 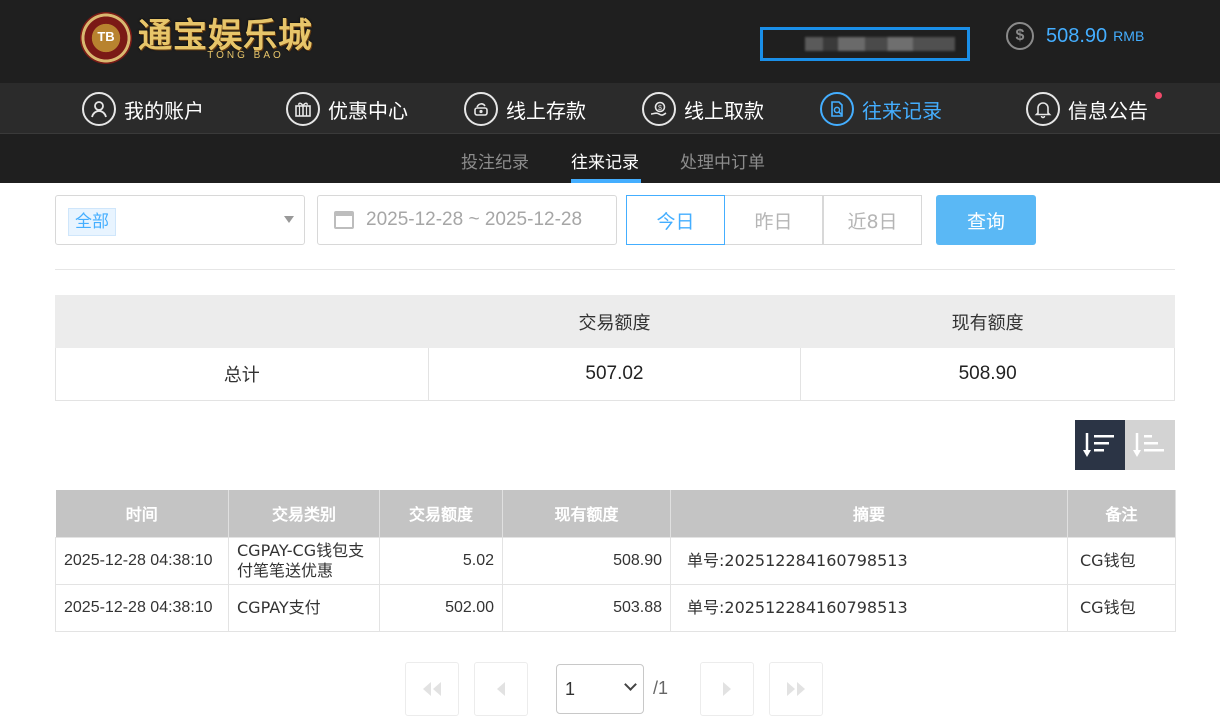 I want to click on col-header-summary: 摘要, so click(x=869, y=513).